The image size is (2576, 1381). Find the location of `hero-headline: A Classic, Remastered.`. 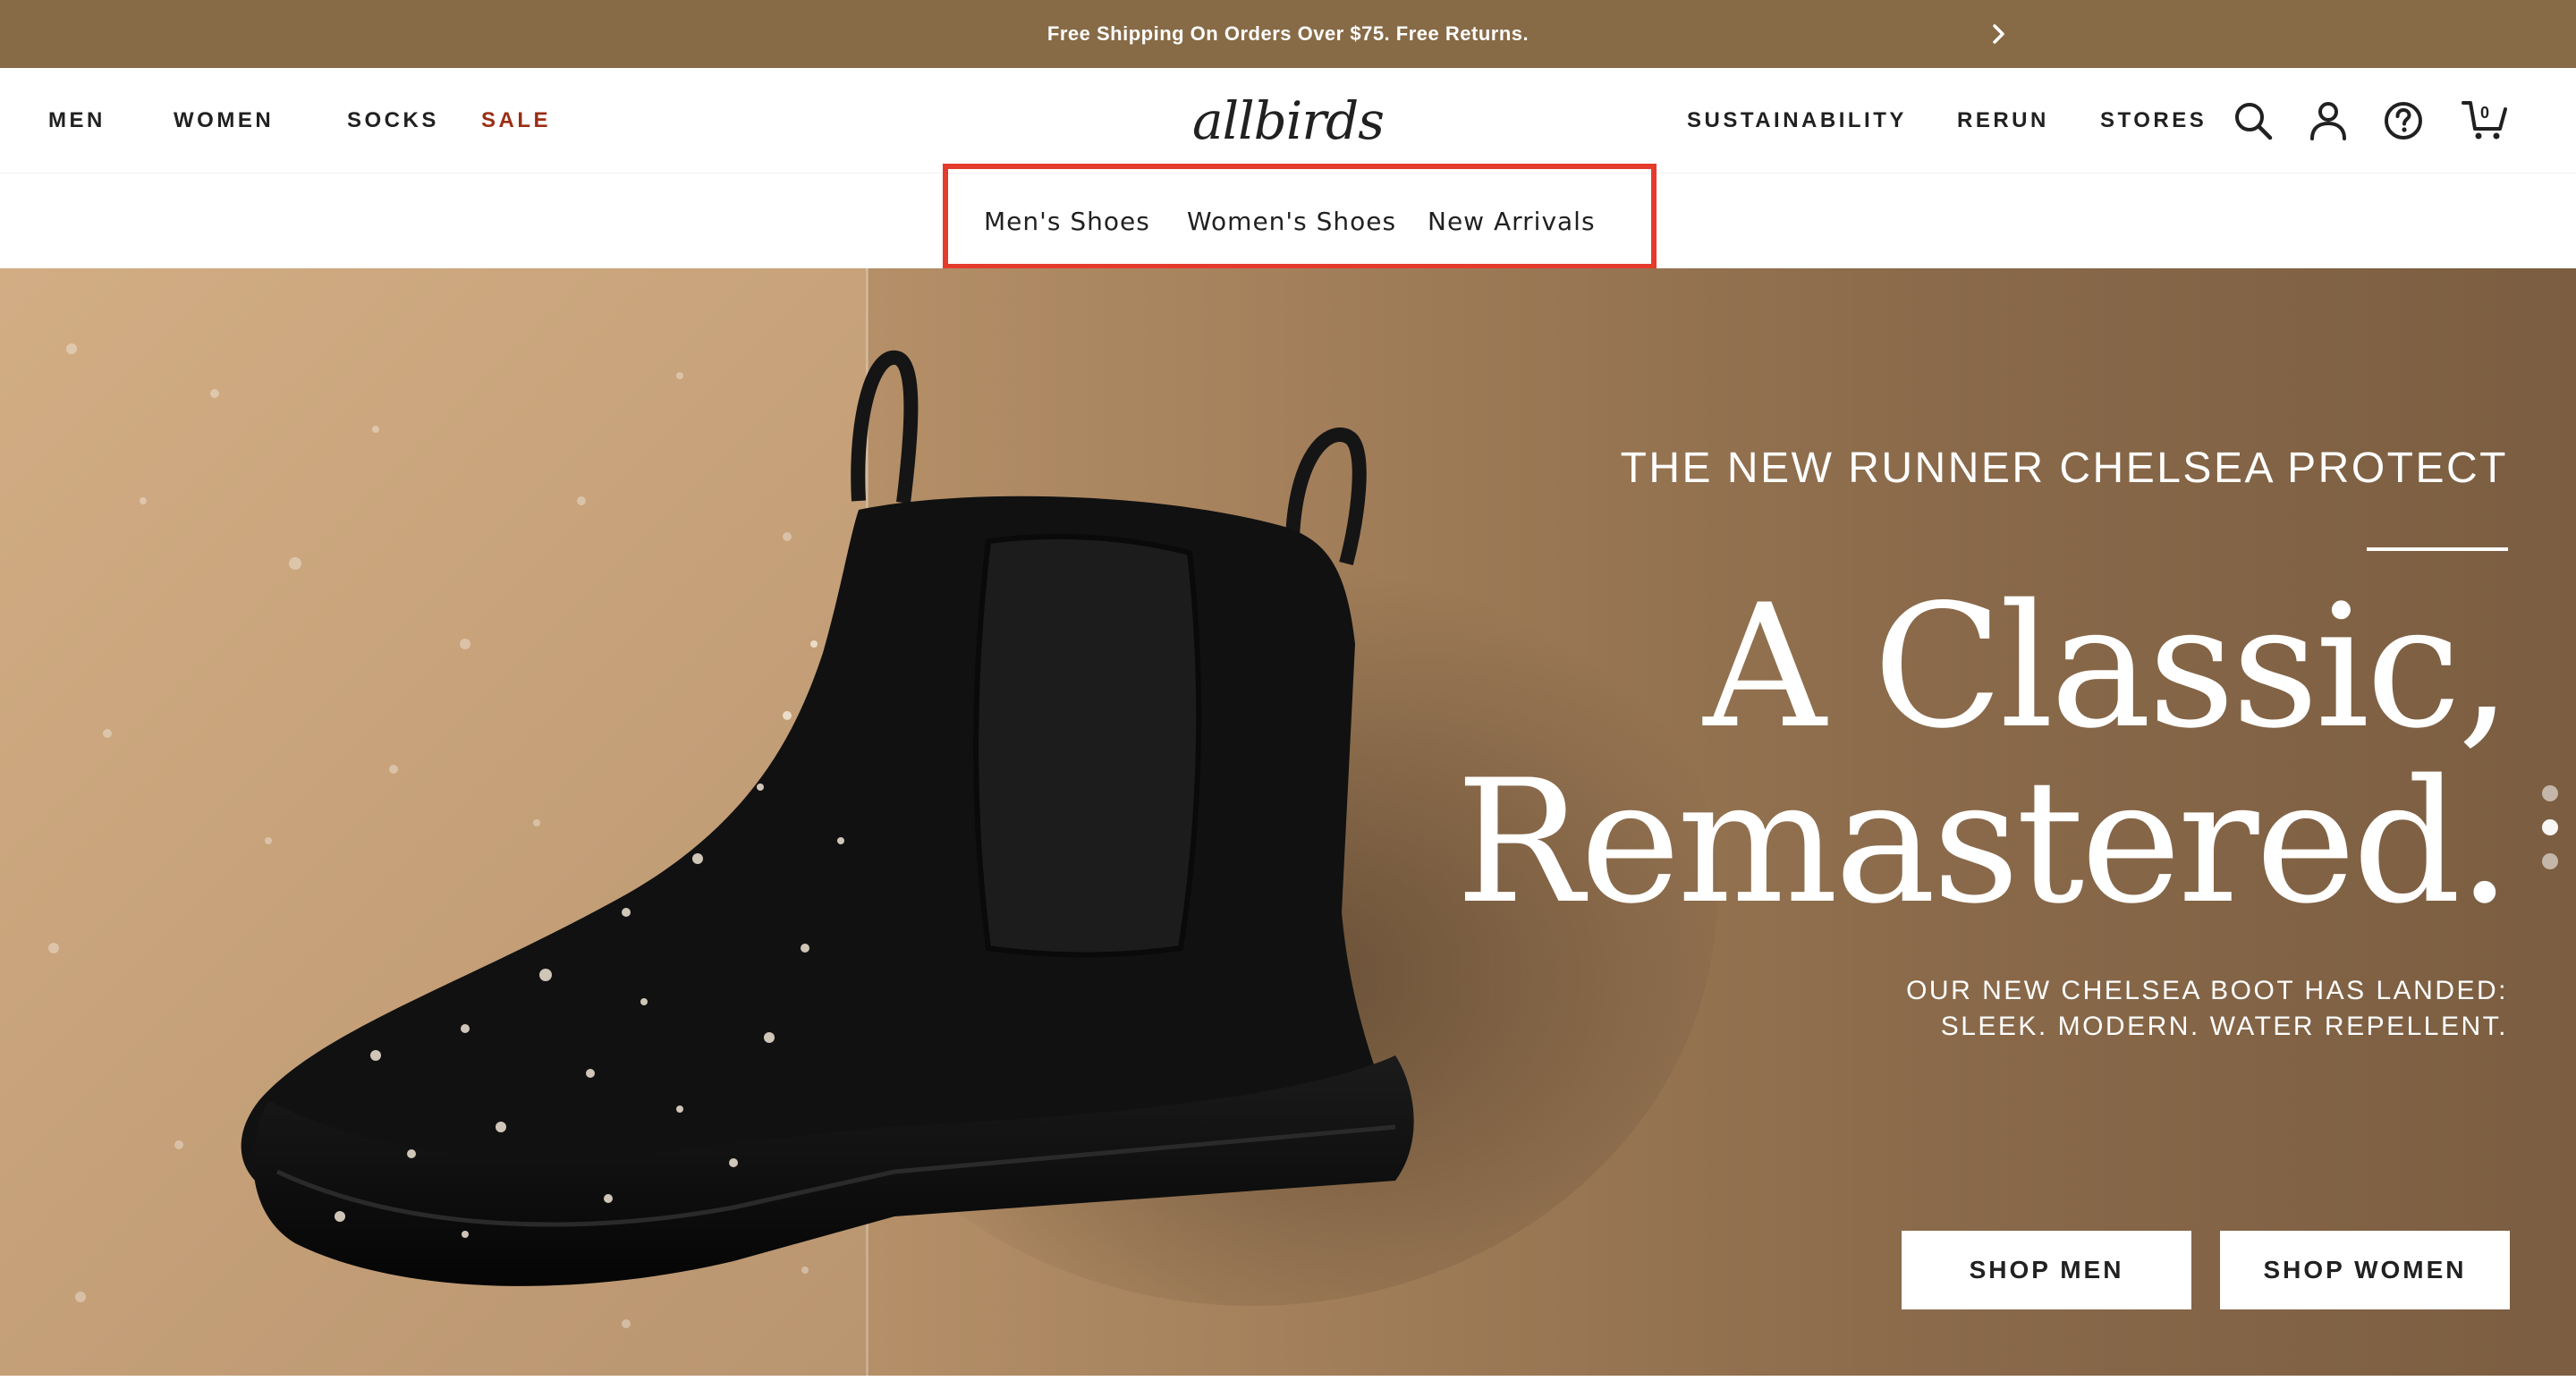

hero-headline: A Classic, Remastered. is located at coordinates (1928, 754).